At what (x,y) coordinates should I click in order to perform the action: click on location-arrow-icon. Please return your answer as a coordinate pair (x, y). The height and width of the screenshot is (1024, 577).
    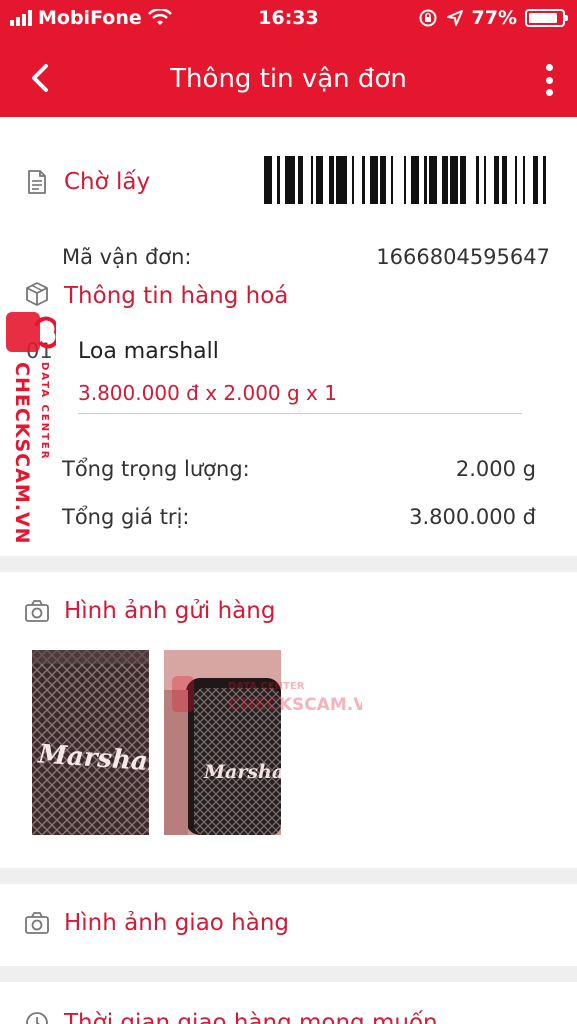
    Looking at the image, I should click on (454, 18).